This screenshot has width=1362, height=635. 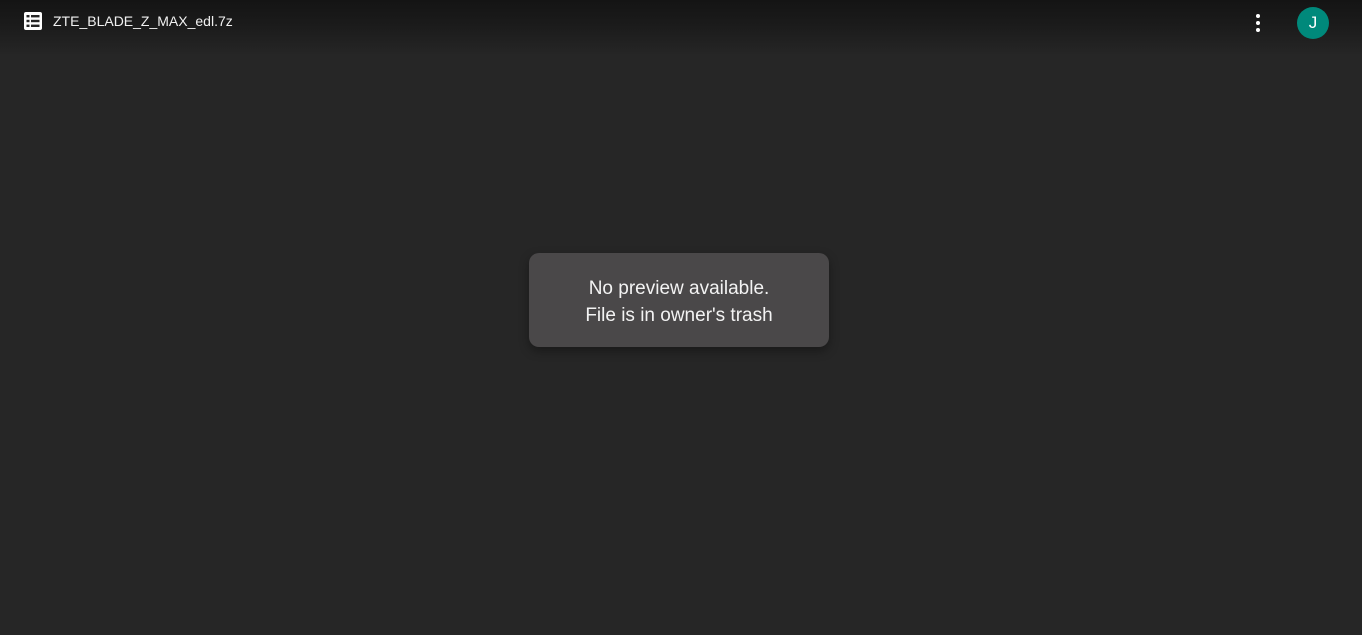 What do you see at coordinates (33, 21) in the screenshot?
I see `file-list-icon` at bounding box center [33, 21].